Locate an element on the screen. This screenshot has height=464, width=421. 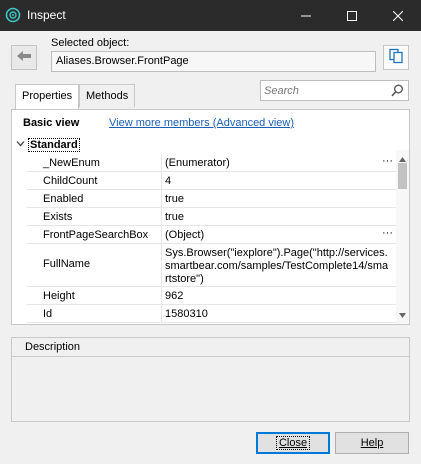
minimize-button is located at coordinates (306, 15).